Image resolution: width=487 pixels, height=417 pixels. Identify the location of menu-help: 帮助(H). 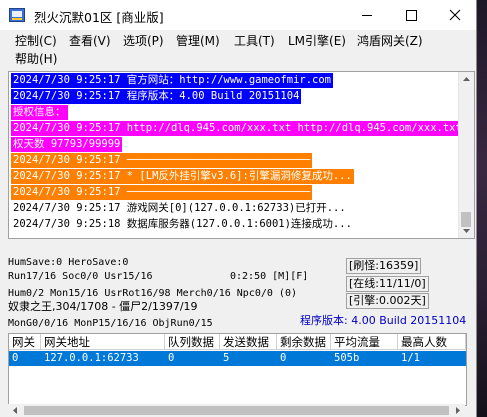
(36, 59).